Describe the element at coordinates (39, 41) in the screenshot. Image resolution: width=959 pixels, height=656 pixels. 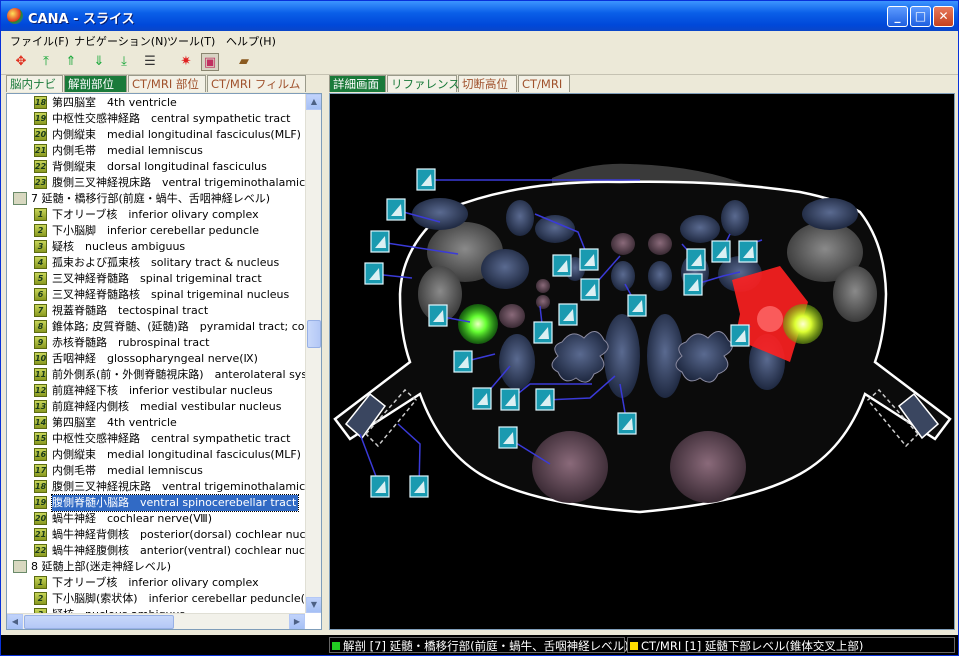
I see `menu-file: ファイル(F)` at that location.